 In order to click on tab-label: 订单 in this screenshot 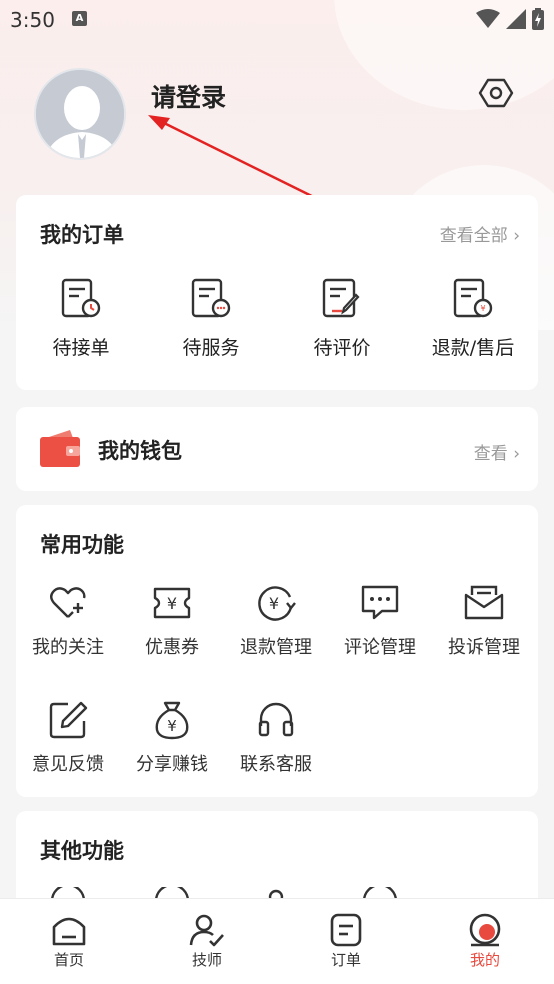, I will do `click(345, 960)`.